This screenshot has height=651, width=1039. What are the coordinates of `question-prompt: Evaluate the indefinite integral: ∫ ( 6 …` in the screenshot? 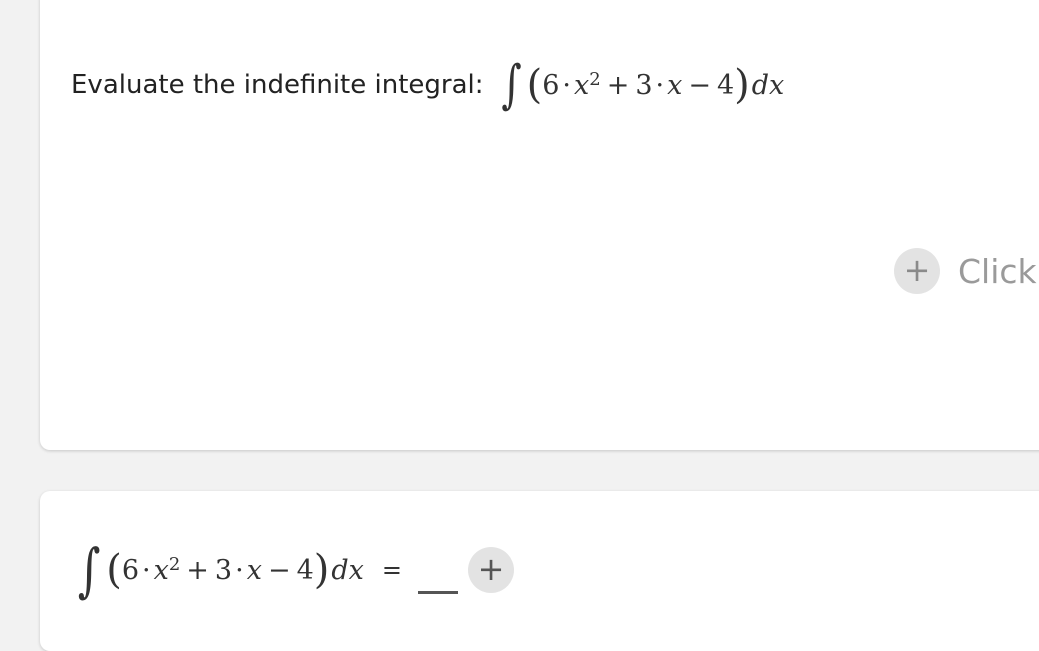 It's located at (427, 85).